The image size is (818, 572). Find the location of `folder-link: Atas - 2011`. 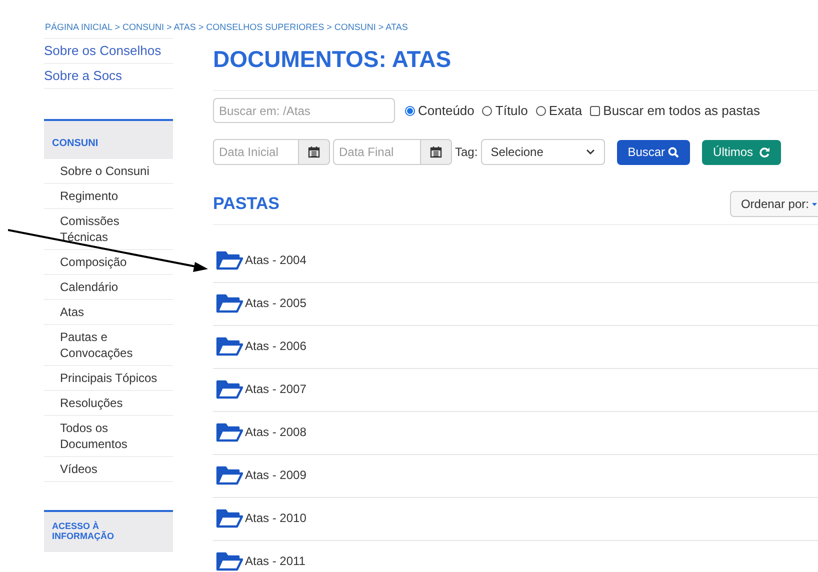

folder-link: Atas - 2011 is located at coordinates (275, 561).